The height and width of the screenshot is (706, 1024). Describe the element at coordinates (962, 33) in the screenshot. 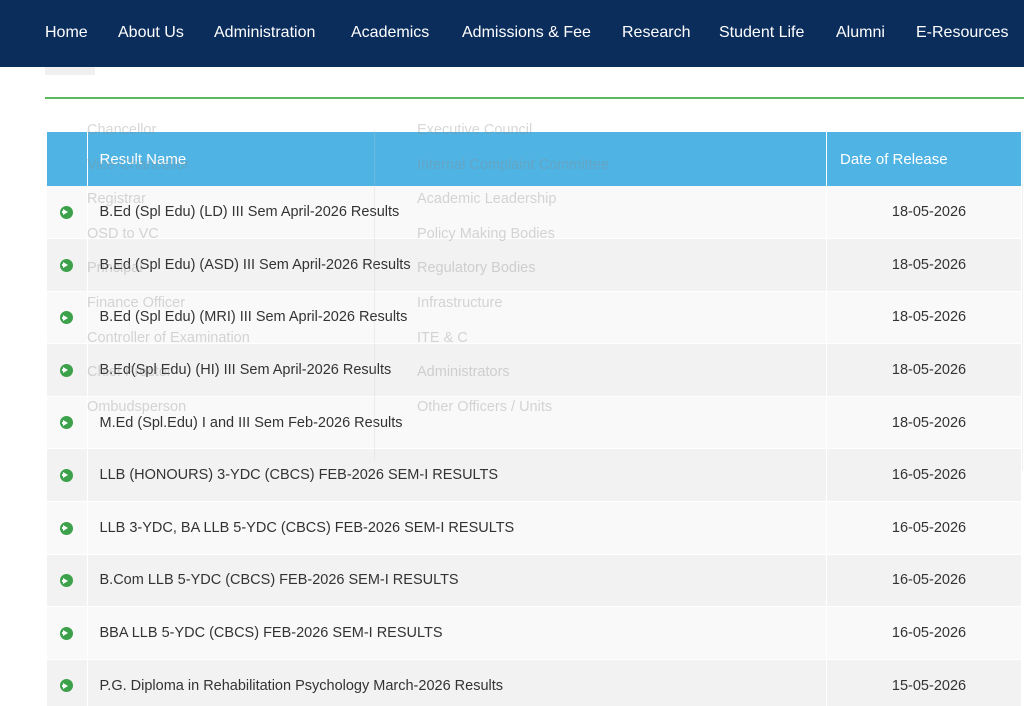

I see `nav-e-resources: E-Resources` at that location.